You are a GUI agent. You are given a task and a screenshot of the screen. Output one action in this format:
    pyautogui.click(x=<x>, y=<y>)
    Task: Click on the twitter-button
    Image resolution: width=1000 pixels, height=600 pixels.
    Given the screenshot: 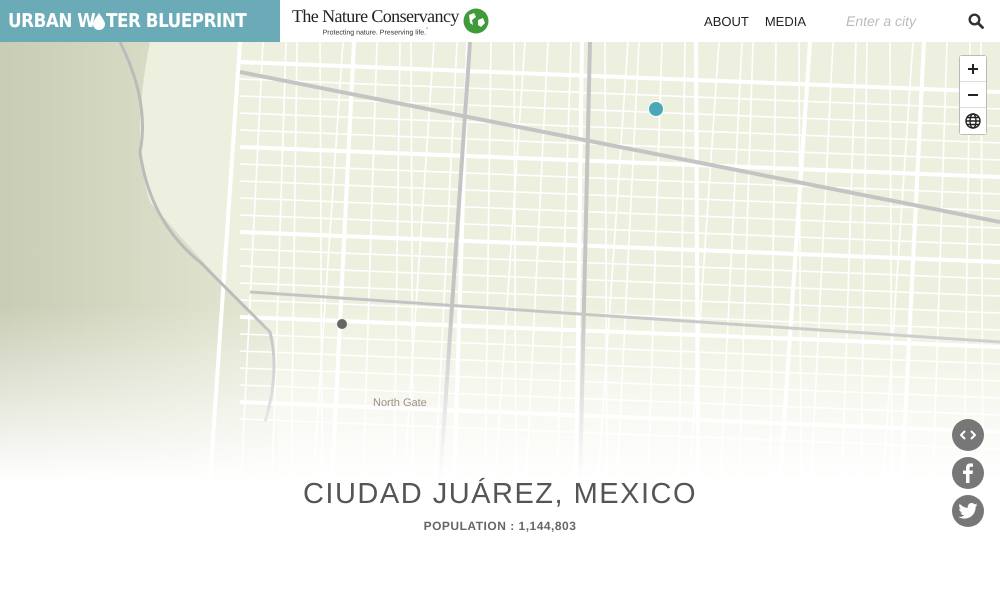 What is the action you would take?
    pyautogui.click(x=968, y=511)
    